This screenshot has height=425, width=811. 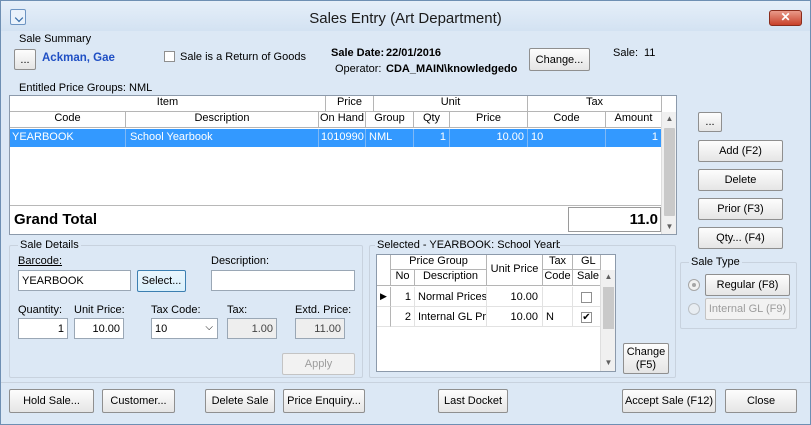 What do you see at coordinates (99, 328) in the screenshot?
I see `unit-price-input: 10.00` at bounding box center [99, 328].